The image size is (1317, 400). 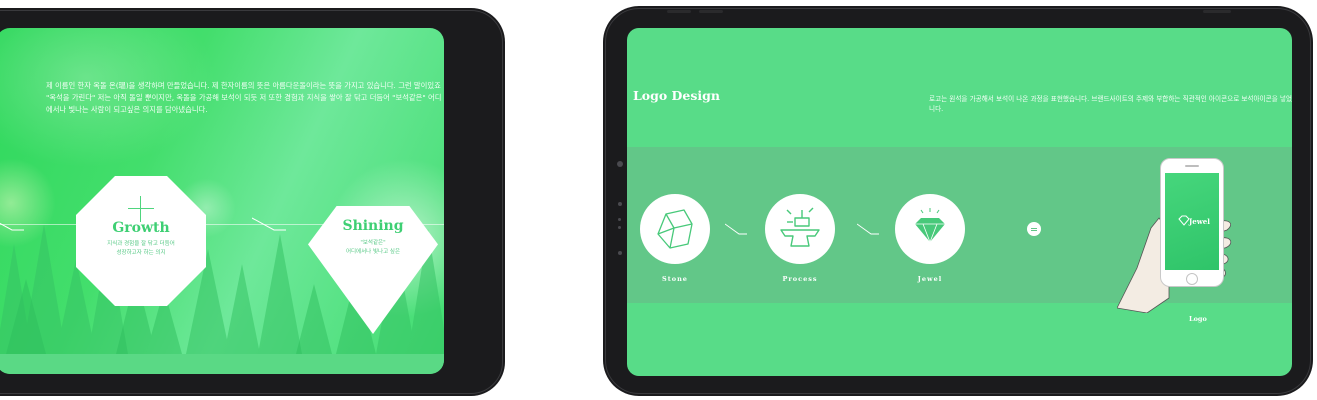 What do you see at coordinates (1217, 11) in the screenshot?
I see `power-button` at bounding box center [1217, 11].